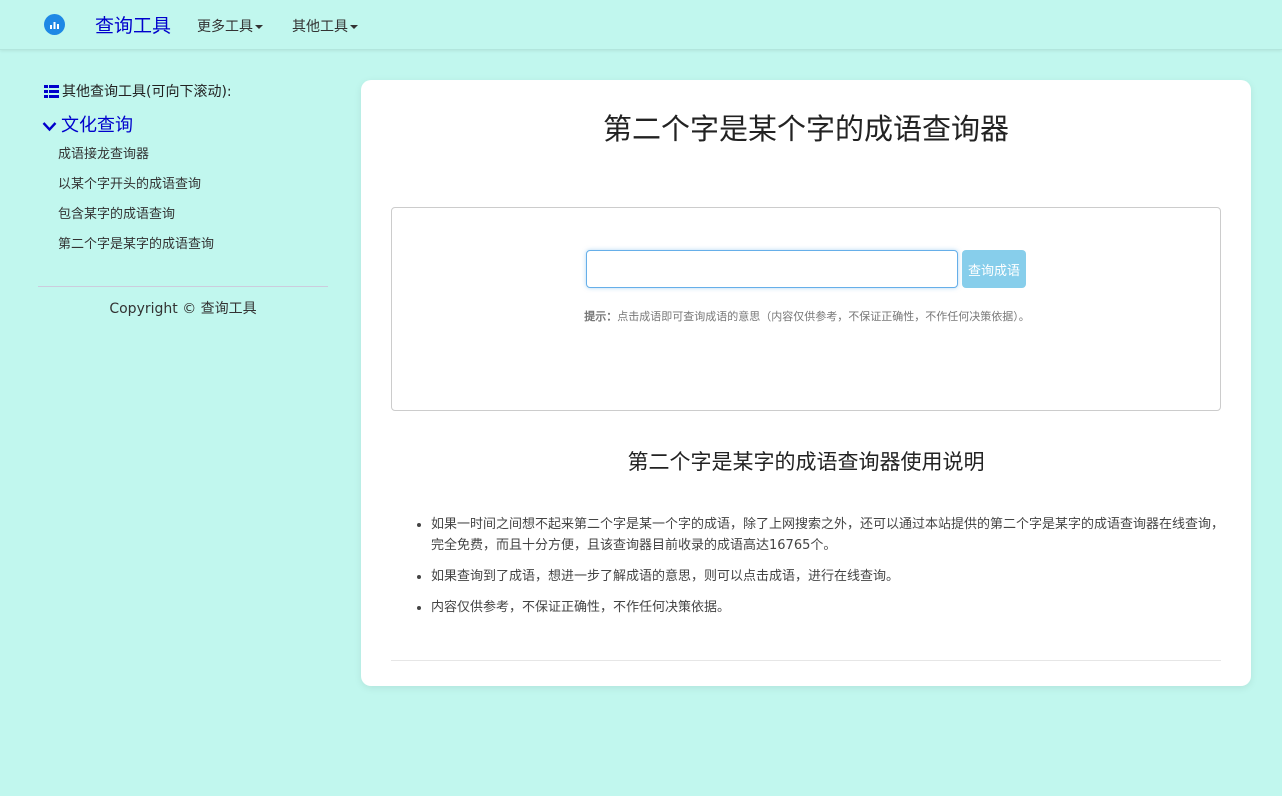 This screenshot has height=796, width=1282. I want to click on logo-icon, so click(54, 24).